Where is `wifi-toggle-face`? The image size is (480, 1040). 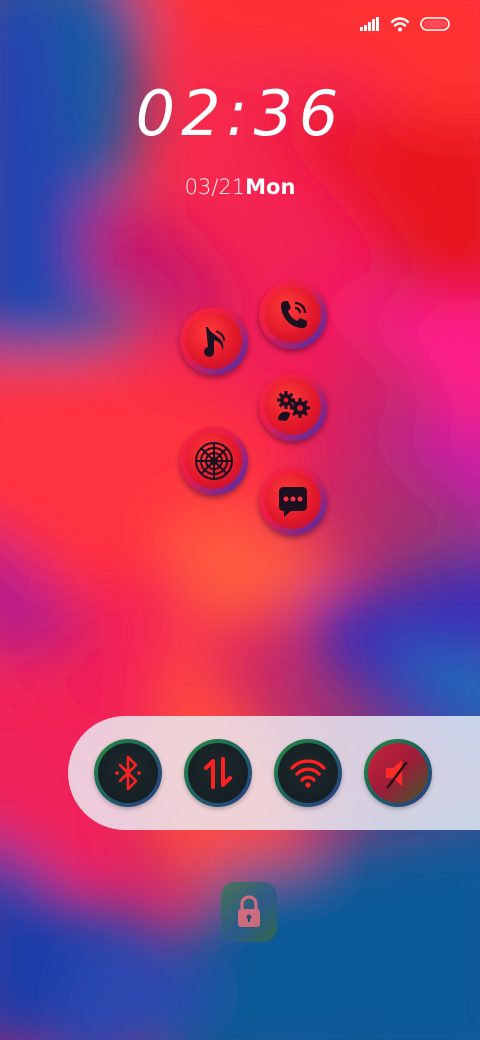 wifi-toggle-face is located at coordinates (308, 773).